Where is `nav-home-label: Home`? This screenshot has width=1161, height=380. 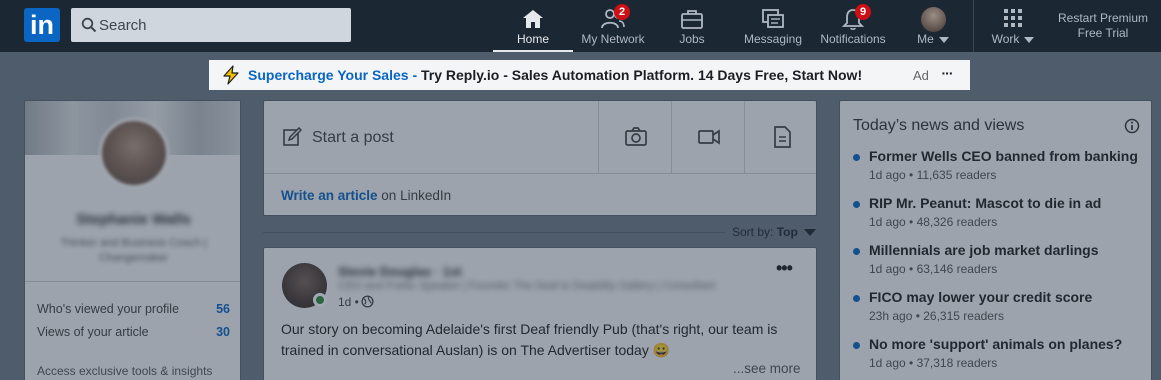 nav-home-label: Home is located at coordinates (532, 39).